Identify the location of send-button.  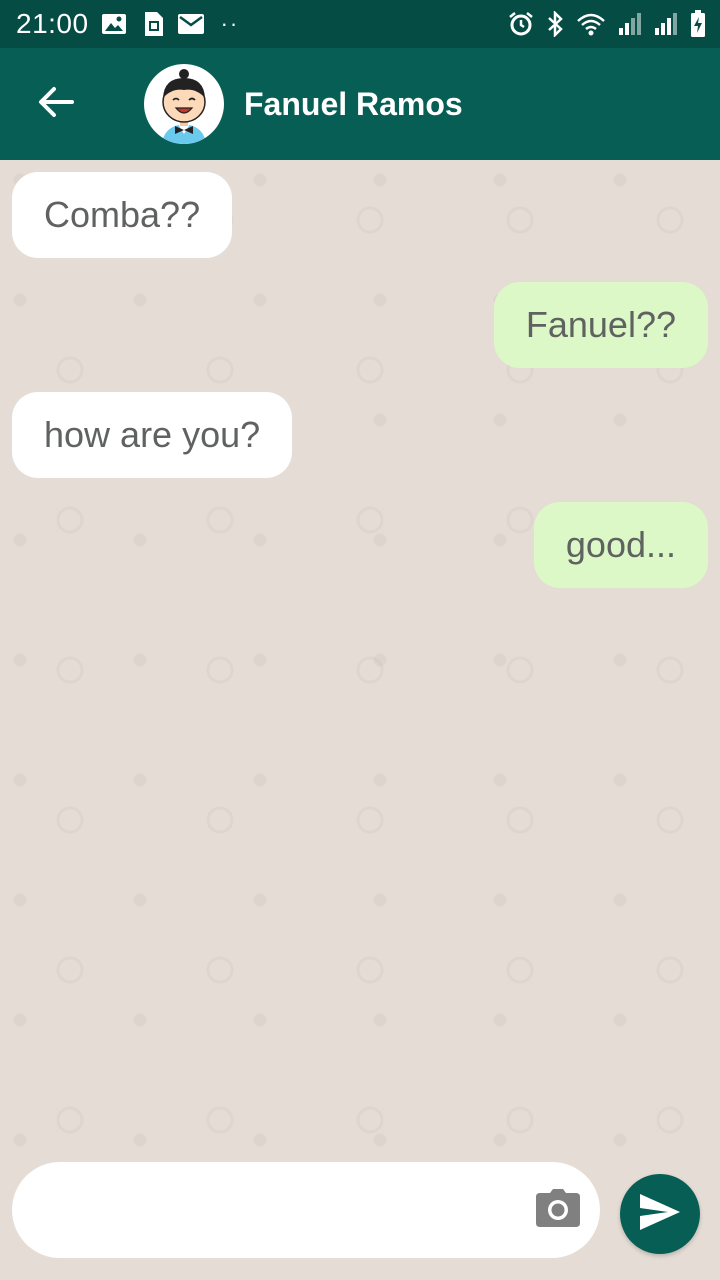
(660, 1214).